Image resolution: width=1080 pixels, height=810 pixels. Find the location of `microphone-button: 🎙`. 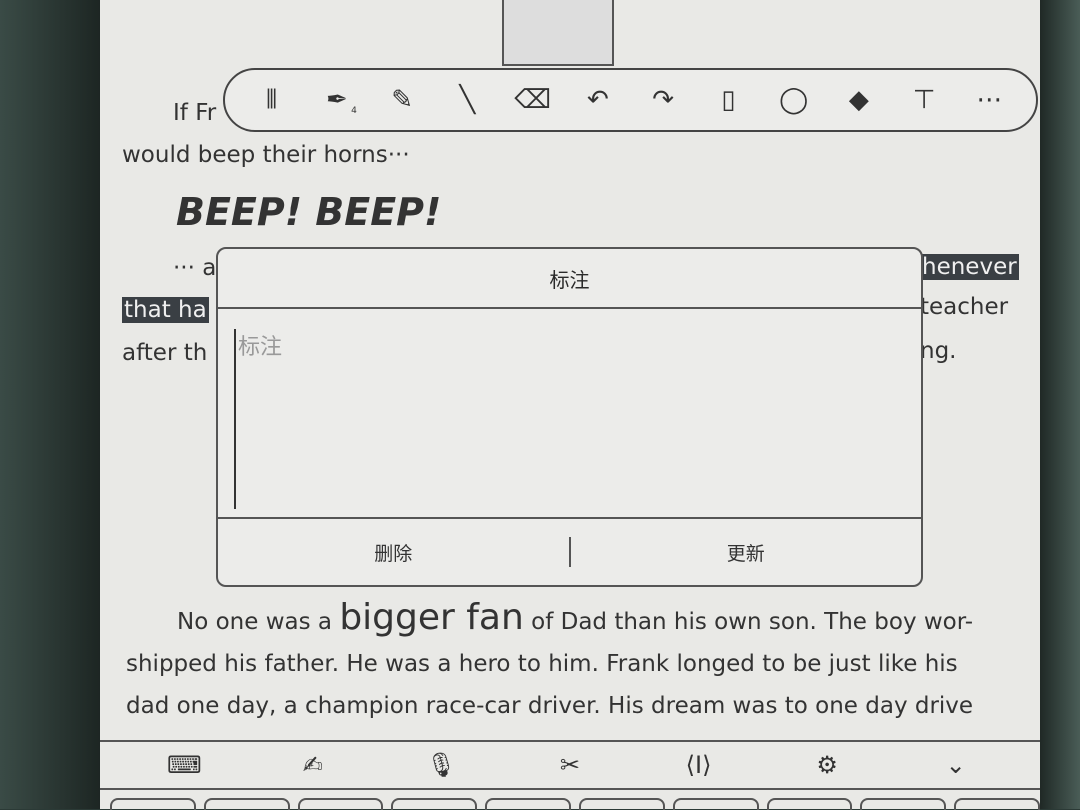

microphone-button: 🎙 is located at coordinates (441, 765).